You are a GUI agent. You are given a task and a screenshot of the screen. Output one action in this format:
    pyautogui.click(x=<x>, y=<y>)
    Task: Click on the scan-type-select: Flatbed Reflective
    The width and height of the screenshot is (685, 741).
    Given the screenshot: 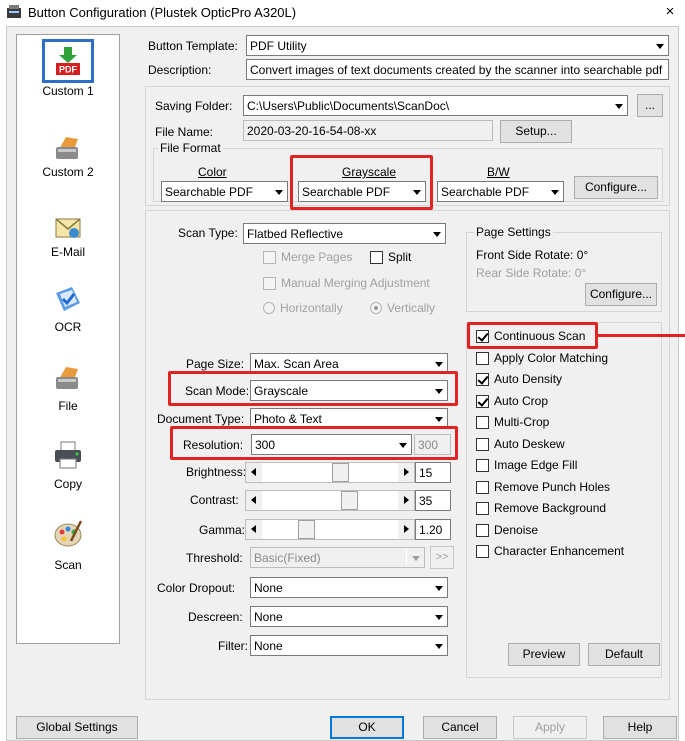 What is the action you would take?
    pyautogui.click(x=344, y=233)
    